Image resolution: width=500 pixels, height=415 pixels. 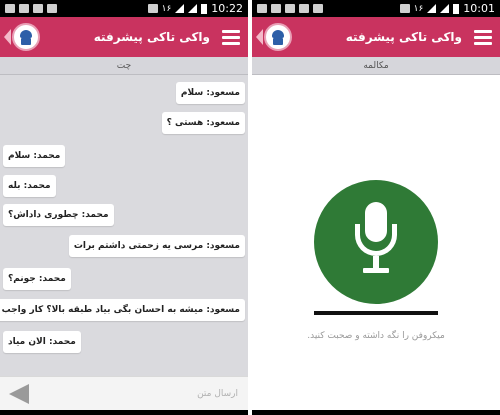 I want to click on message-bubble: مسعود: سلام, so click(x=210, y=93).